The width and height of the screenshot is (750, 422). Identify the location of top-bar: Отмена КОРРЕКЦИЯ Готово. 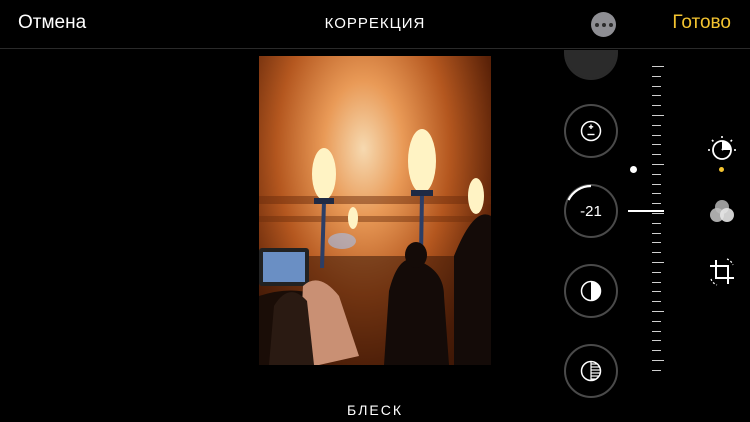
(375, 24).